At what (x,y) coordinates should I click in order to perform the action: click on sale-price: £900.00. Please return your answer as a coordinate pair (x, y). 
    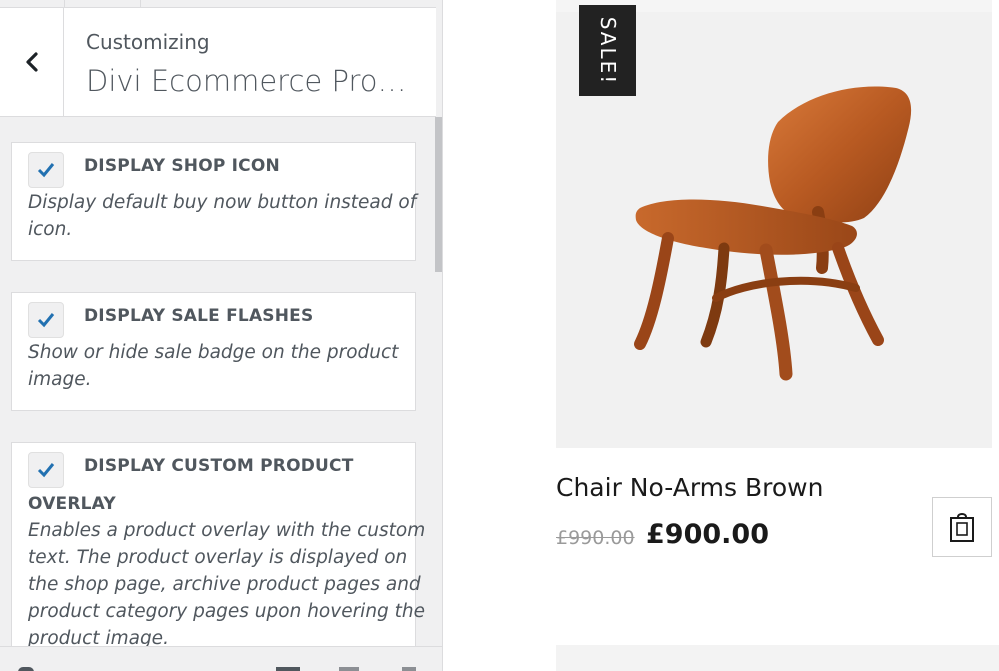
    Looking at the image, I should click on (707, 534).